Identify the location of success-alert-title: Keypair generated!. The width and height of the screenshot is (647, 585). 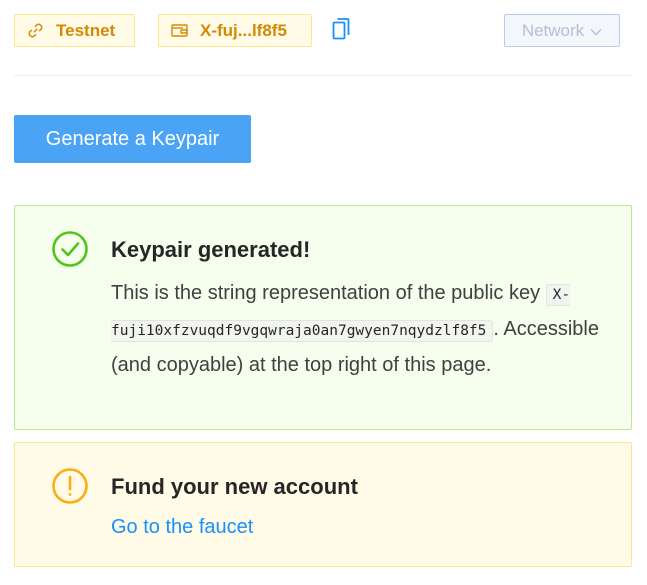
(211, 249).